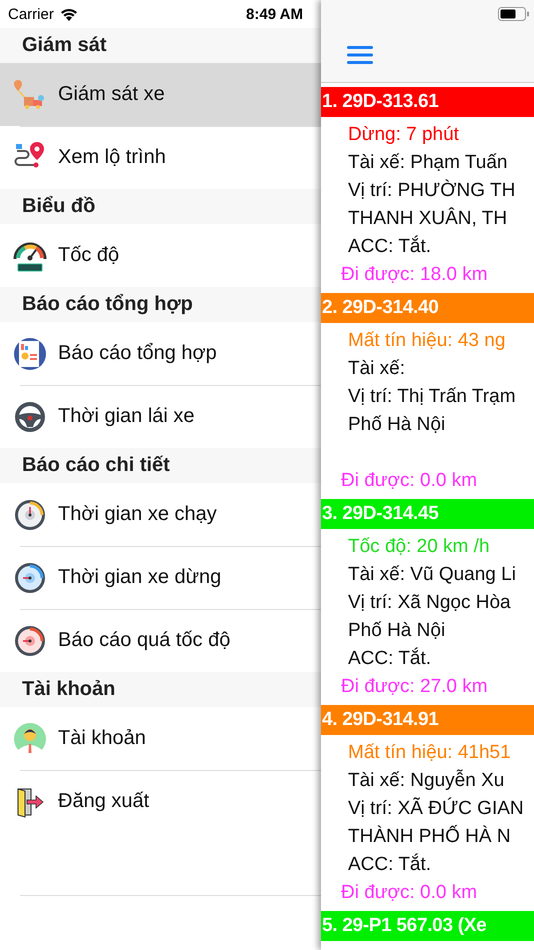  I want to click on avatar-icon, so click(30, 739).